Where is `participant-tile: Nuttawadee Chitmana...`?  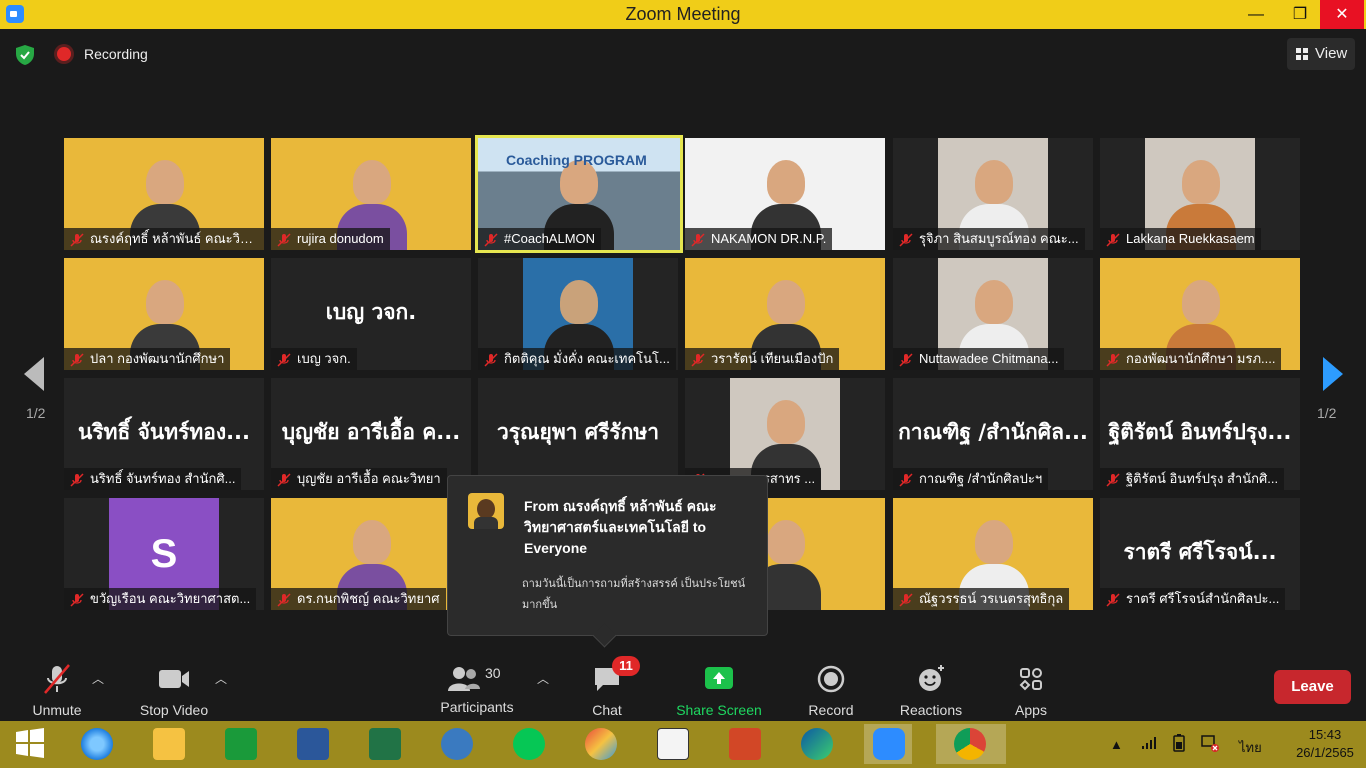 participant-tile: Nuttawadee Chitmana... is located at coordinates (993, 314).